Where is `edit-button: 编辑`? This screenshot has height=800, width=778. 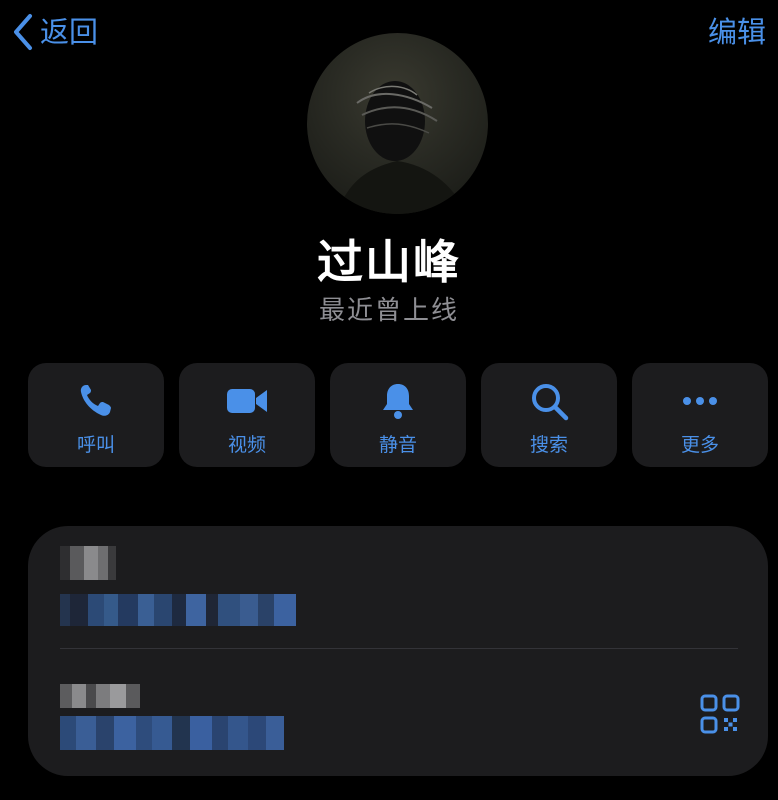
edit-button: 编辑 is located at coordinates (737, 32).